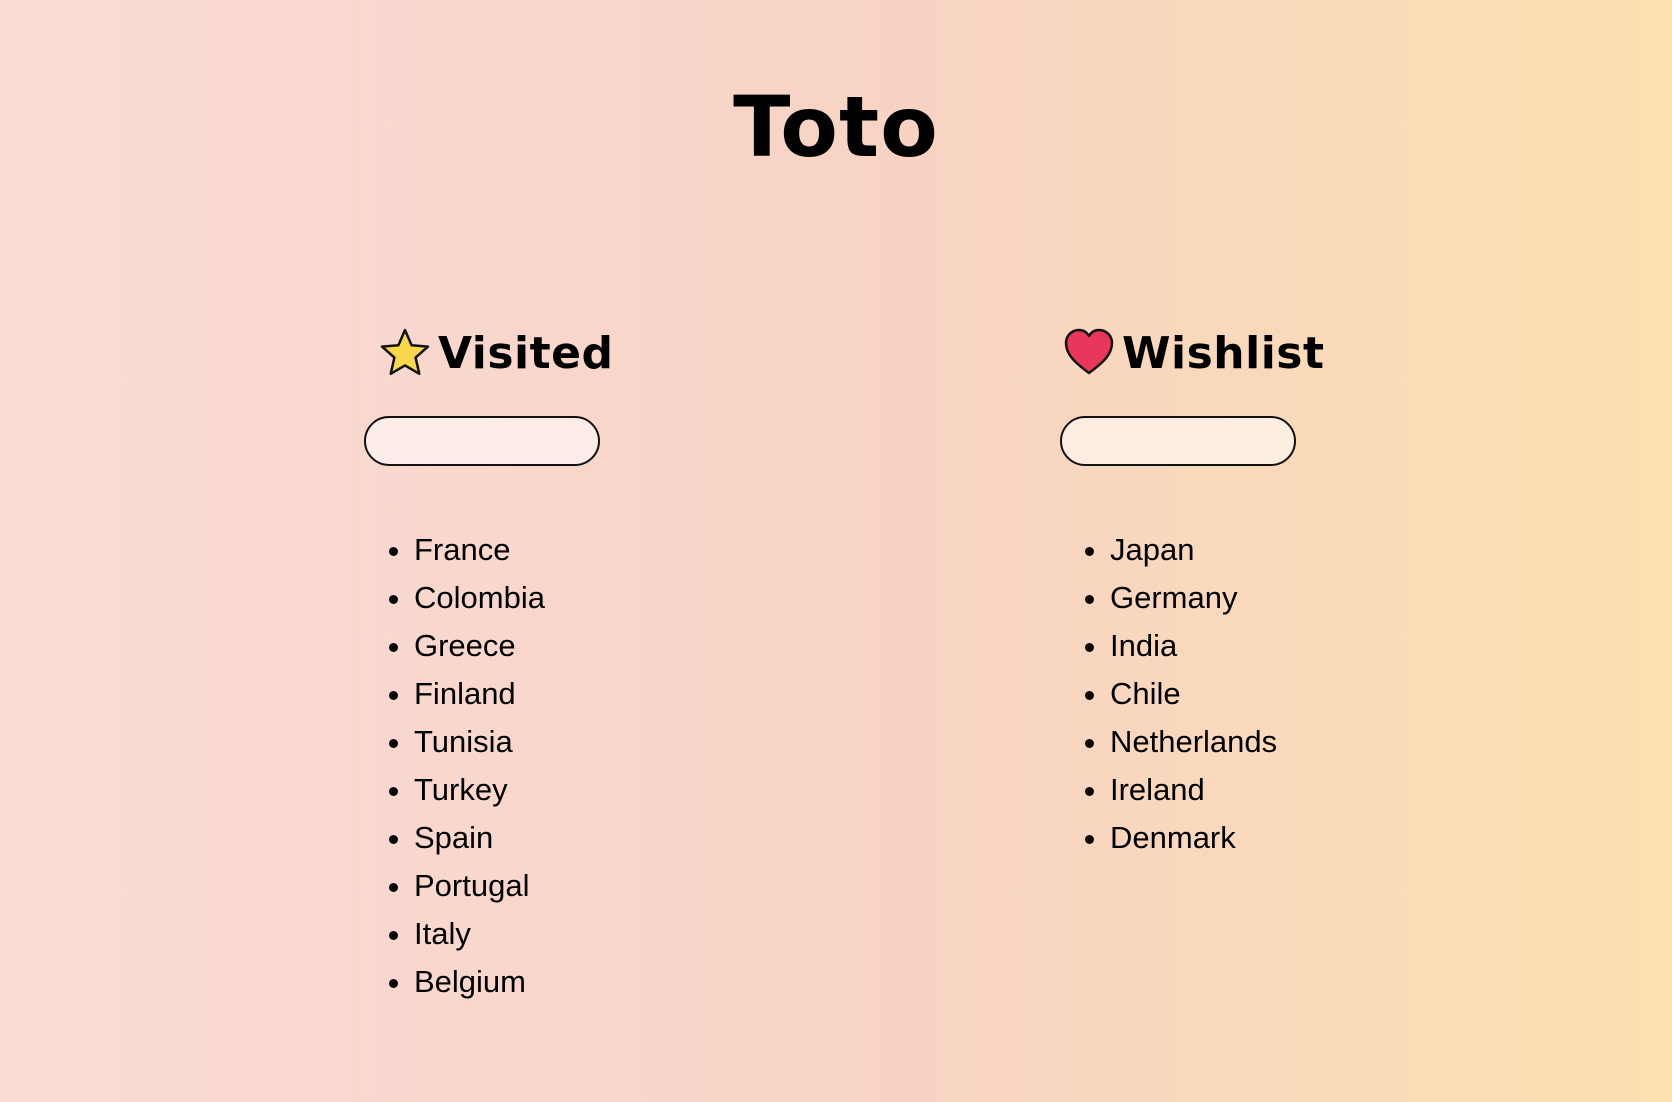 Image resolution: width=1672 pixels, height=1102 pixels. I want to click on list-item: Spain, so click(514, 838).